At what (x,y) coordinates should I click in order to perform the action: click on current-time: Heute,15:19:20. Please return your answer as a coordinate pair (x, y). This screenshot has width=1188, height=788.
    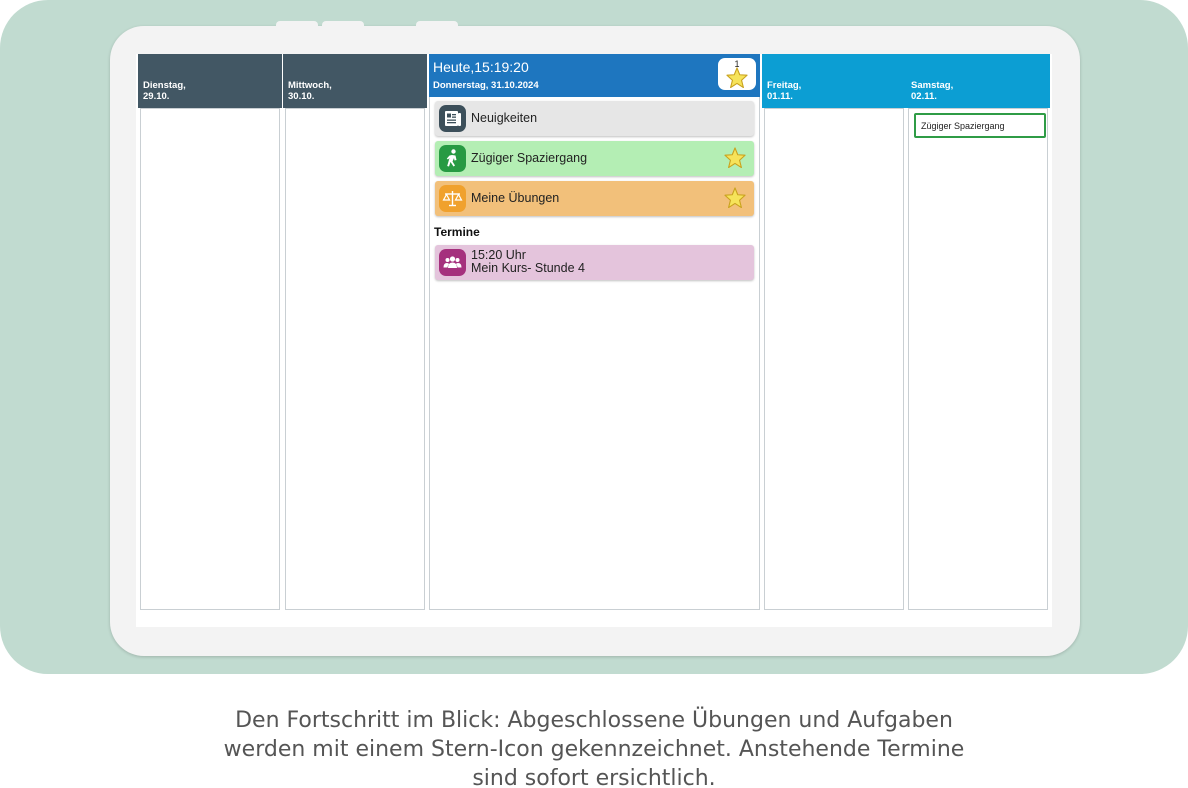
    Looking at the image, I should click on (481, 67).